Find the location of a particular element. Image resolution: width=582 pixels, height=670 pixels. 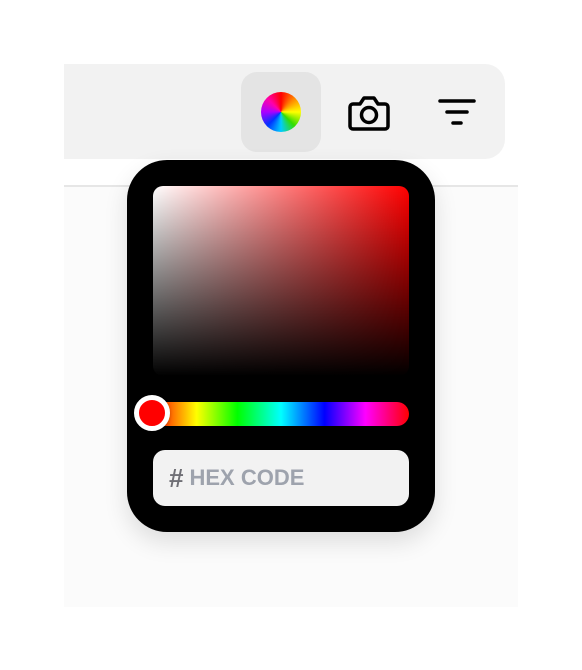

hex-code-field: # is located at coordinates (281, 478).